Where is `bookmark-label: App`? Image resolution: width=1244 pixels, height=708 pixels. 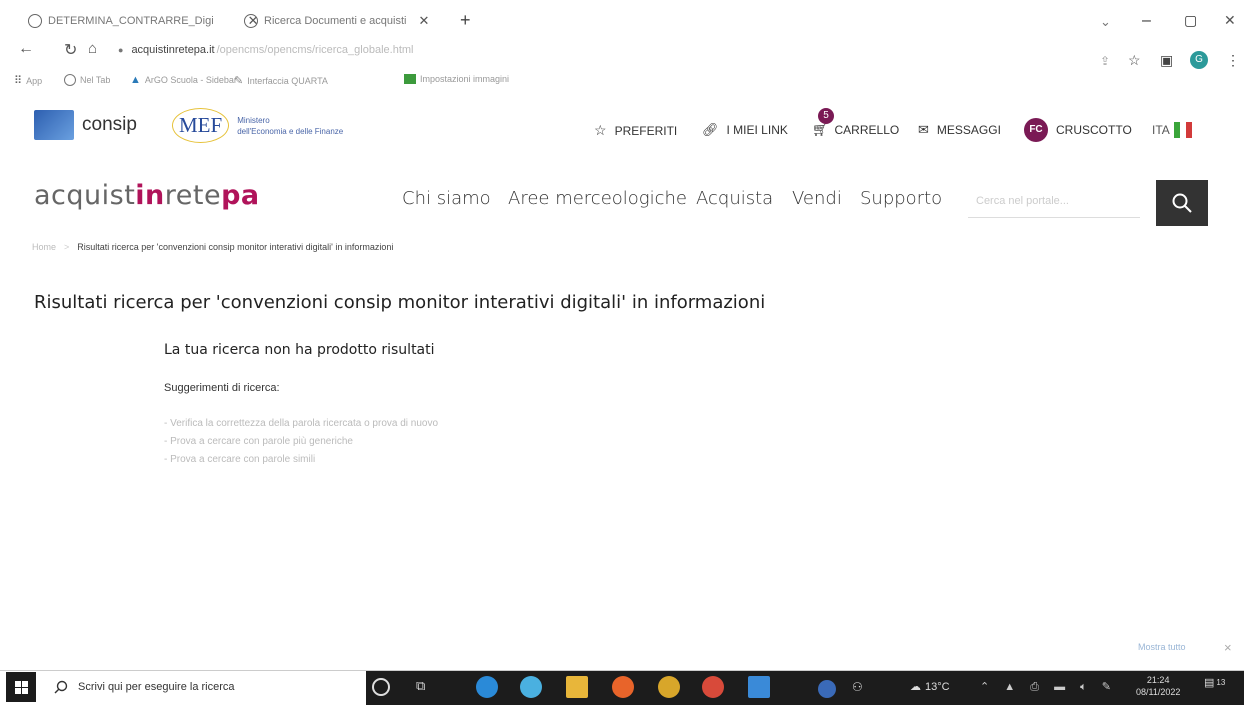 bookmark-label: App is located at coordinates (34, 80).